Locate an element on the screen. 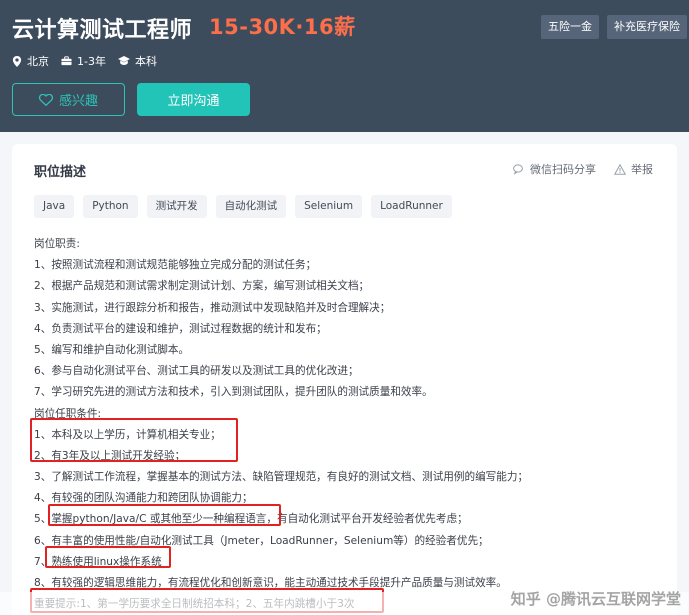 Image resolution: width=689 pixels, height=615 pixels. report-label: 举报 is located at coordinates (642, 169).